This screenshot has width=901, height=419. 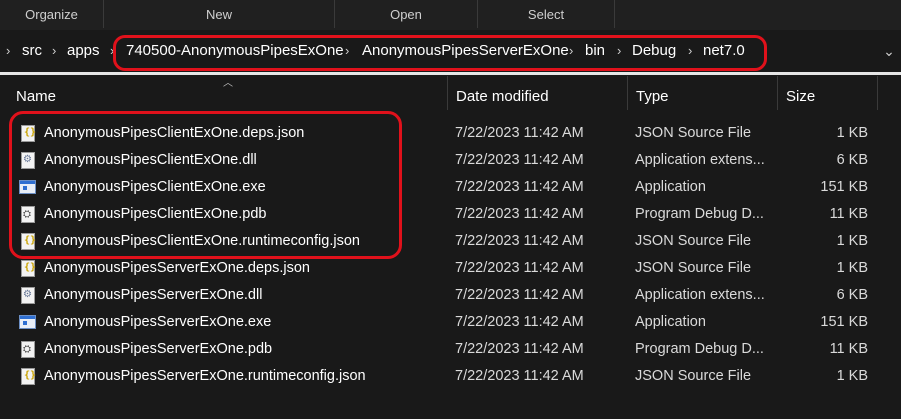 I want to click on column-header-label: Type, so click(x=652, y=96).